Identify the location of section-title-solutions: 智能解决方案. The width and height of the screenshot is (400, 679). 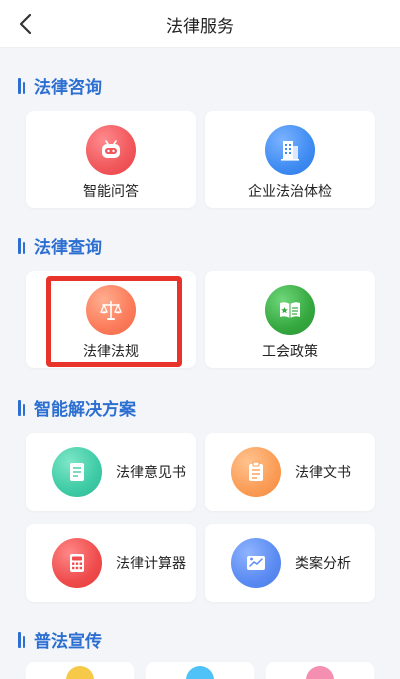
(77, 408).